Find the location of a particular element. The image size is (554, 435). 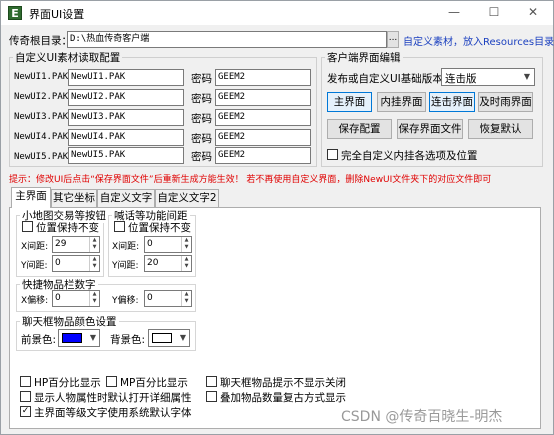

inner-ui-button: 内挂界面 is located at coordinates (401, 102).